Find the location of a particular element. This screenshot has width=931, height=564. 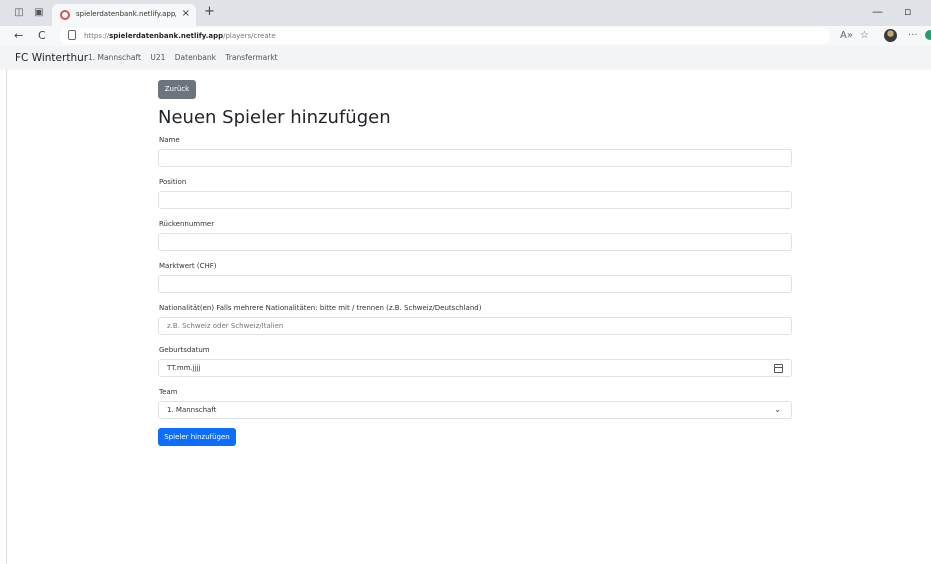

calendar-icon is located at coordinates (778, 368).